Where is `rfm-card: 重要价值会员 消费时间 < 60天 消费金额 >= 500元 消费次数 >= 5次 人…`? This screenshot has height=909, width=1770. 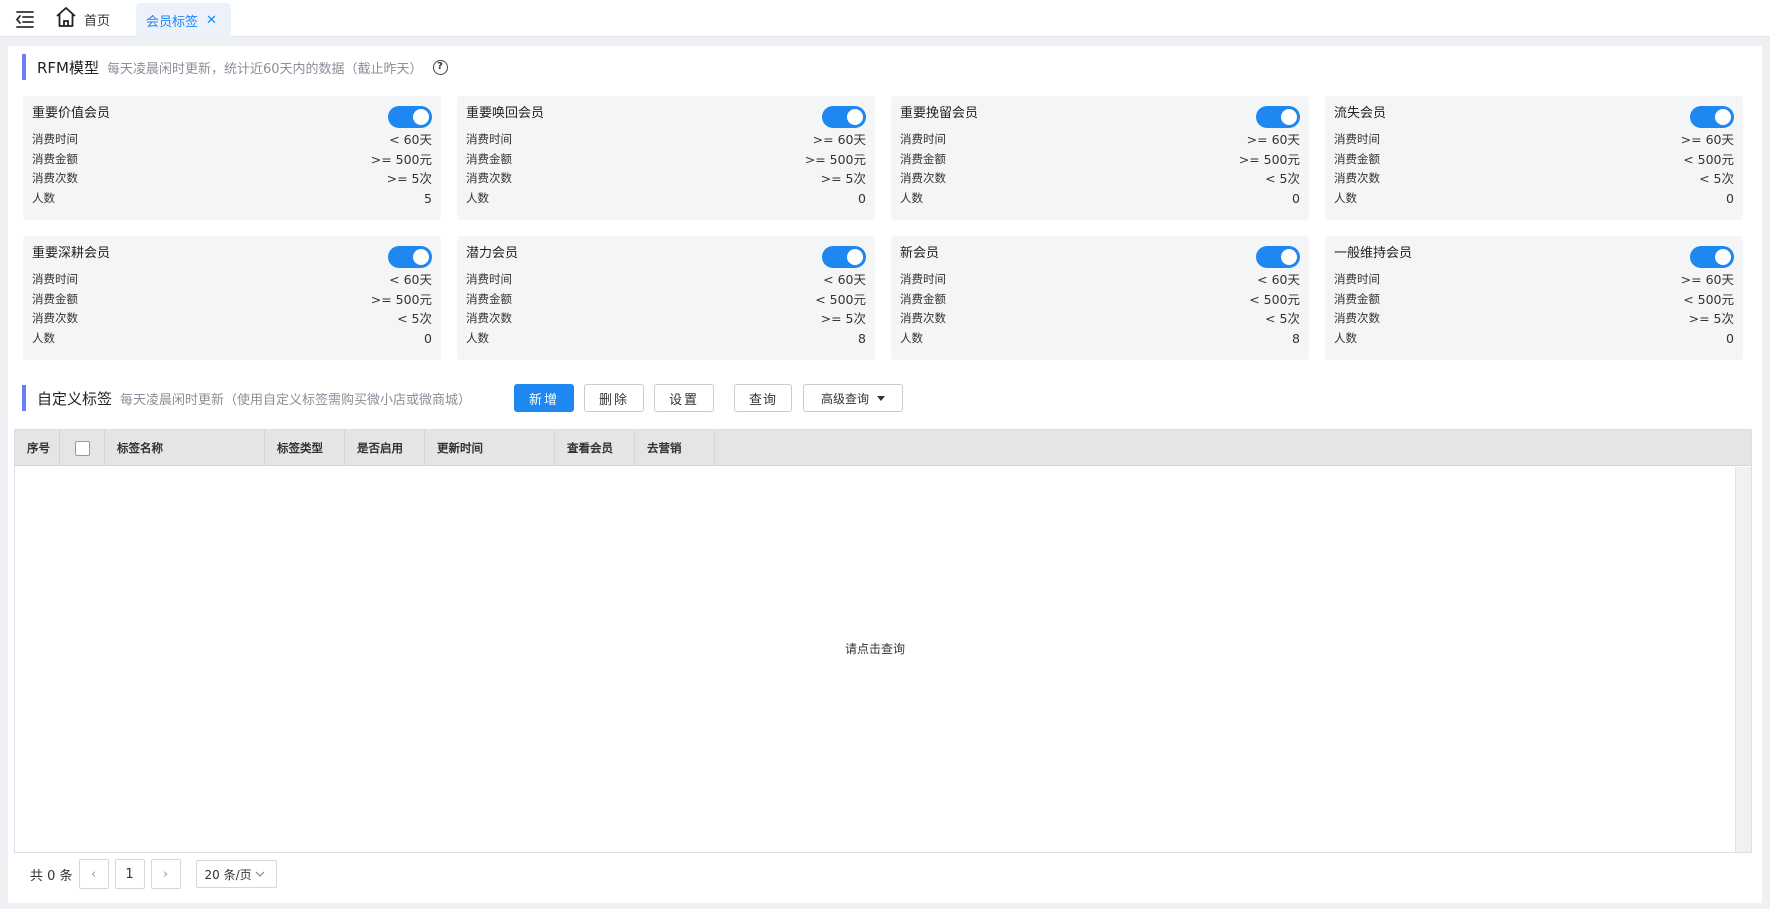
rfm-card: 重要价值会员 消费时间 < 60天 消费金额 >= 500元 消费次数 >= 5次 人… is located at coordinates (232, 158).